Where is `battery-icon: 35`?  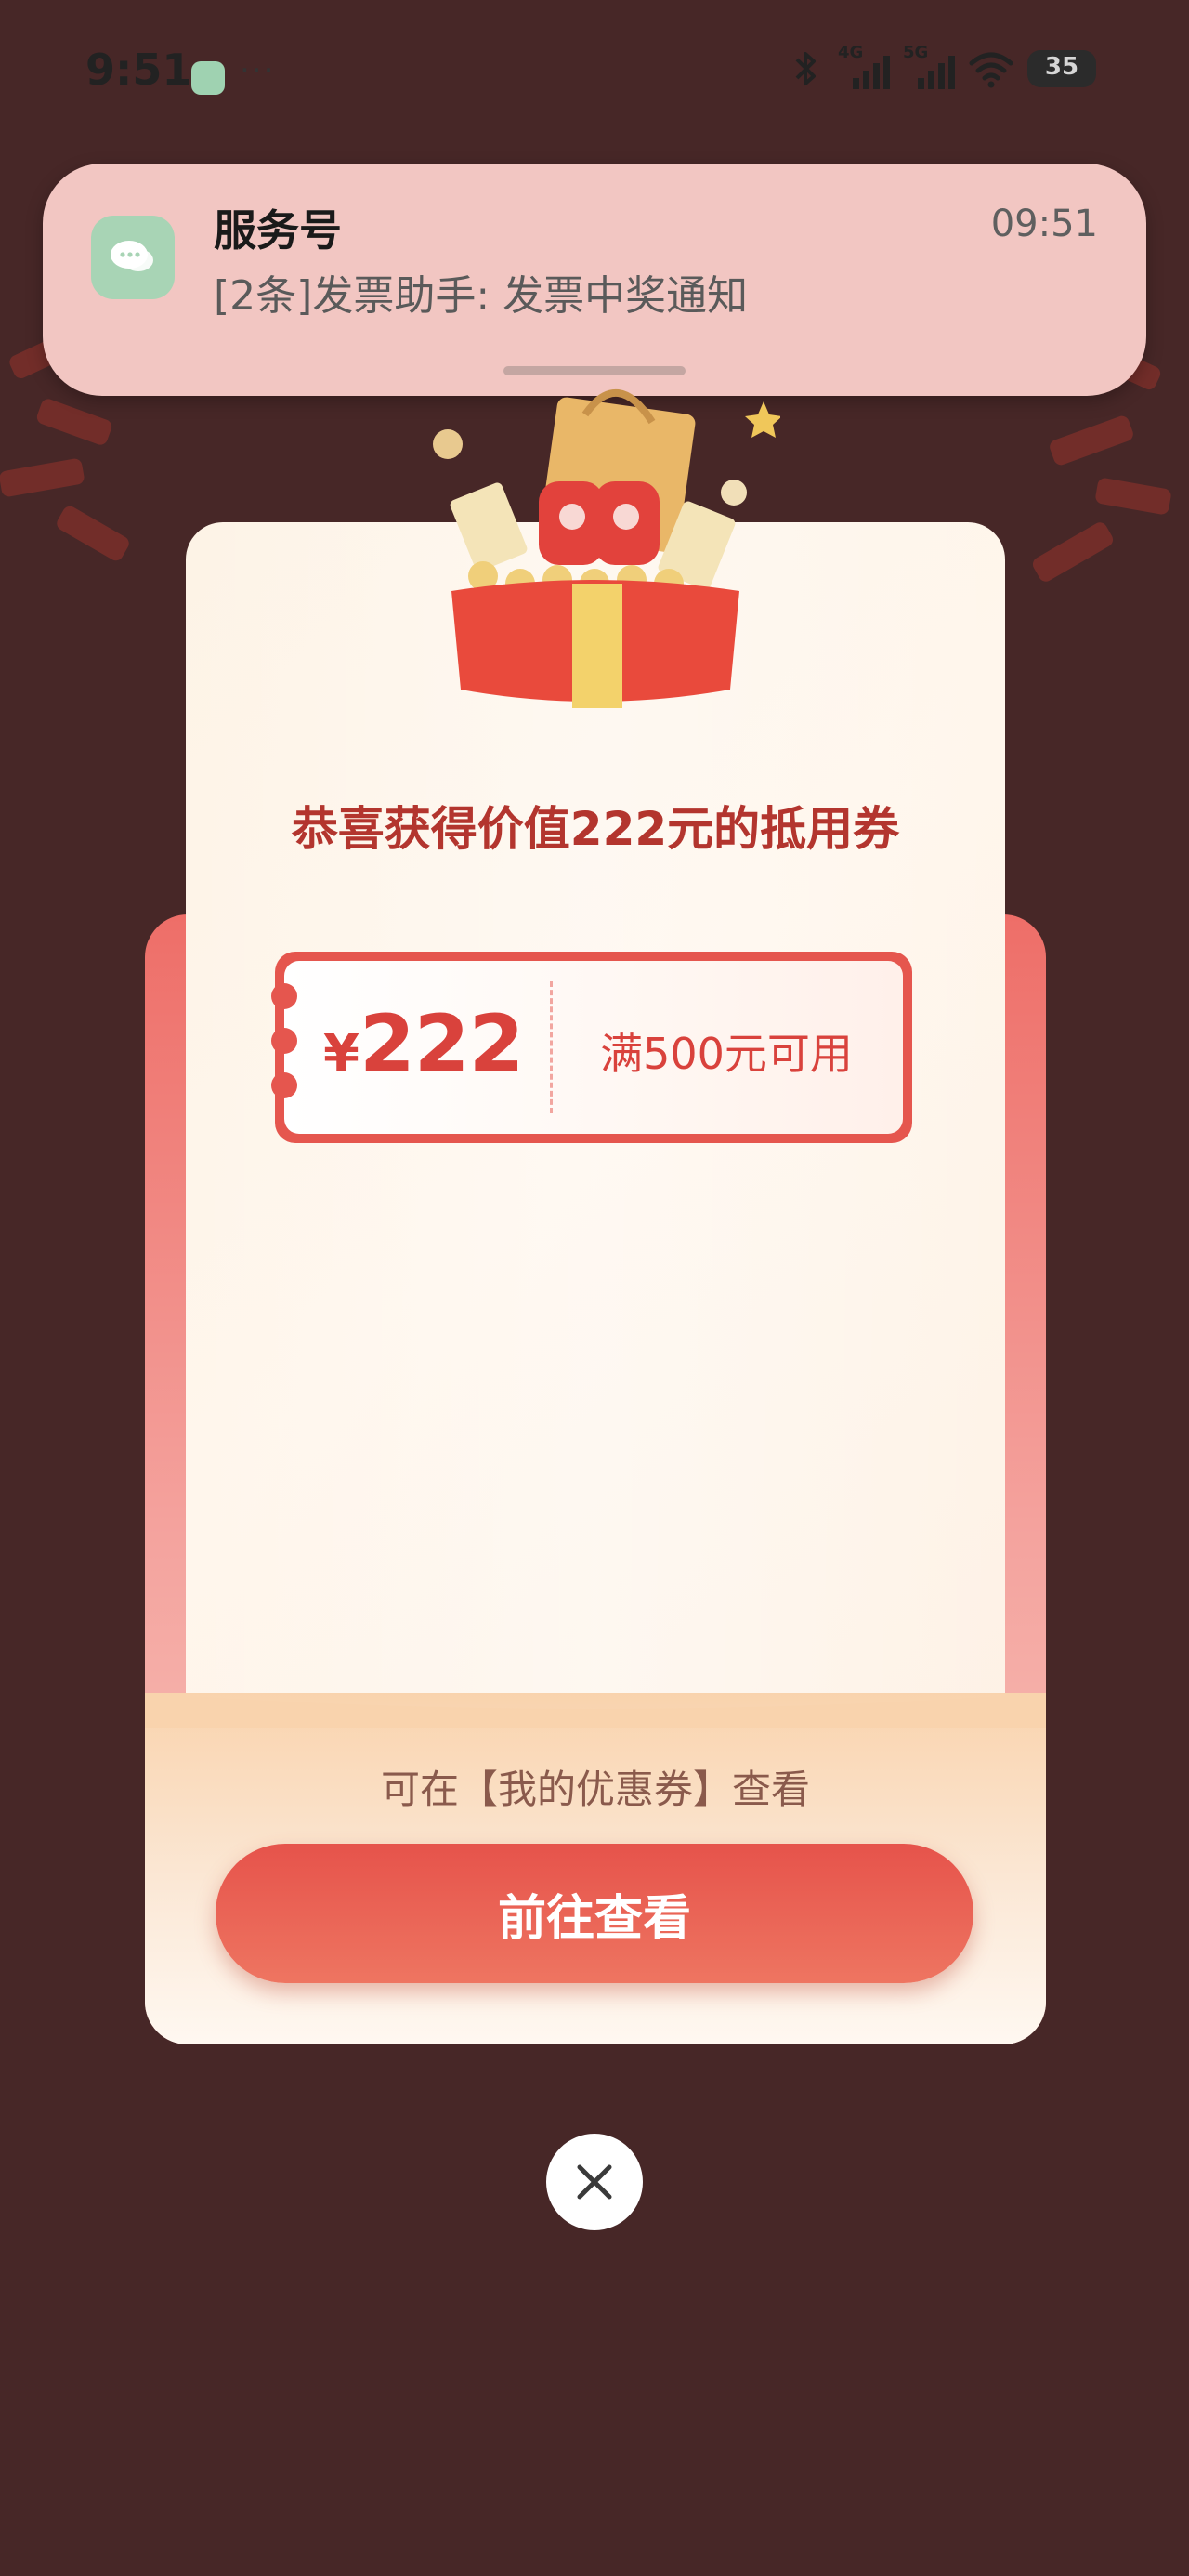 battery-icon: 35 is located at coordinates (1061, 68).